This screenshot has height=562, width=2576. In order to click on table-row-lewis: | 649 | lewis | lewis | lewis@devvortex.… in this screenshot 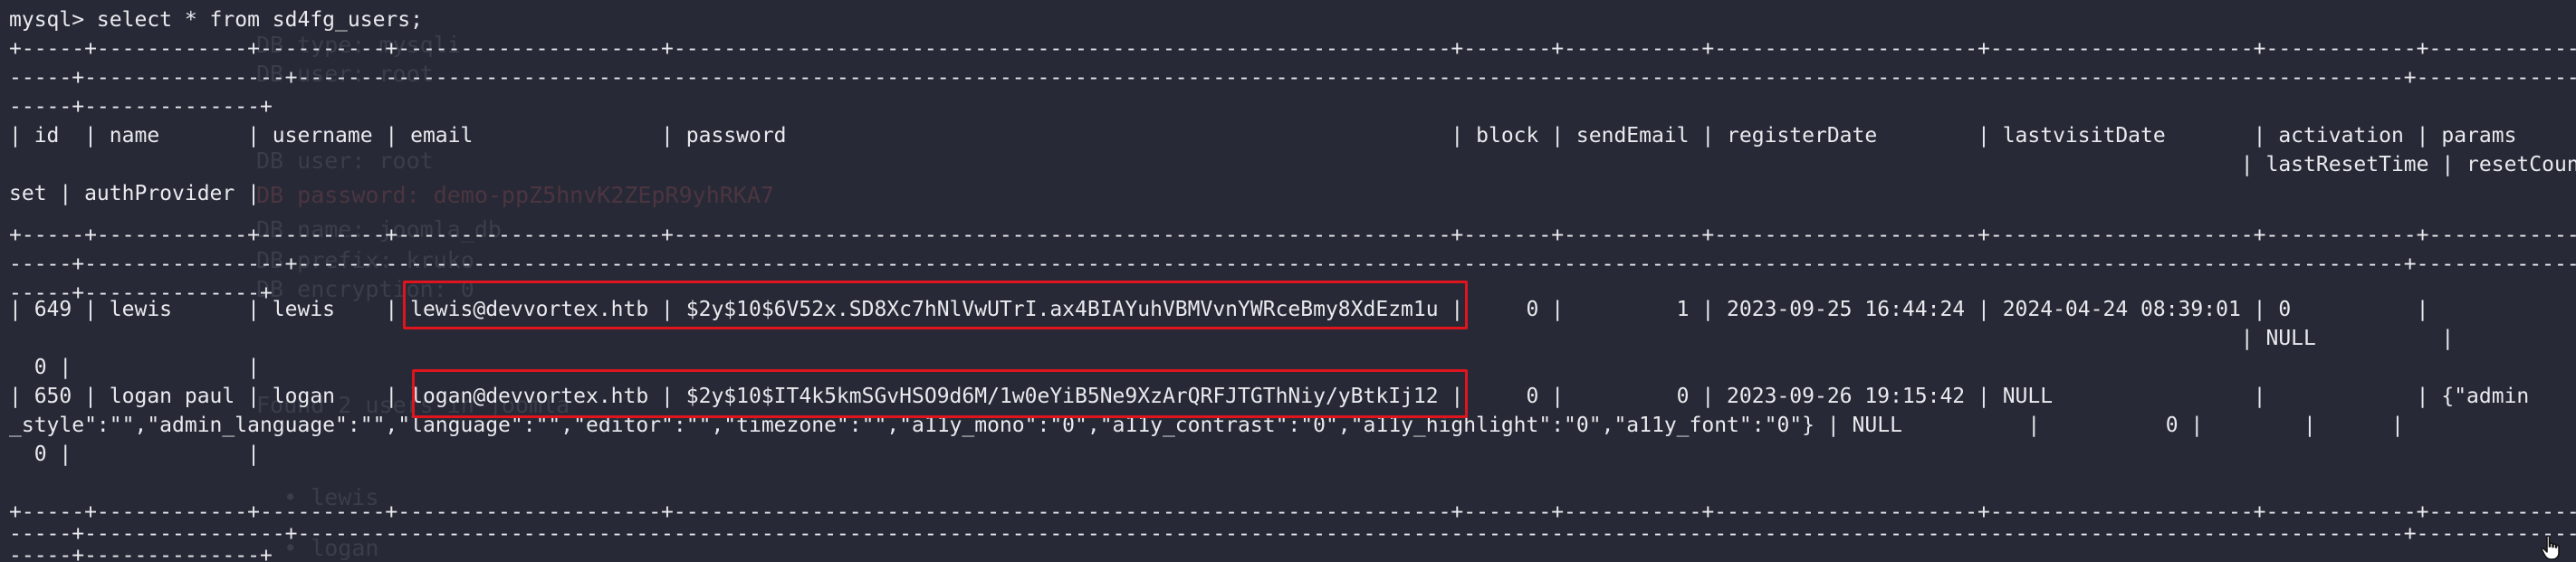, I will do `click(1219, 309)`.